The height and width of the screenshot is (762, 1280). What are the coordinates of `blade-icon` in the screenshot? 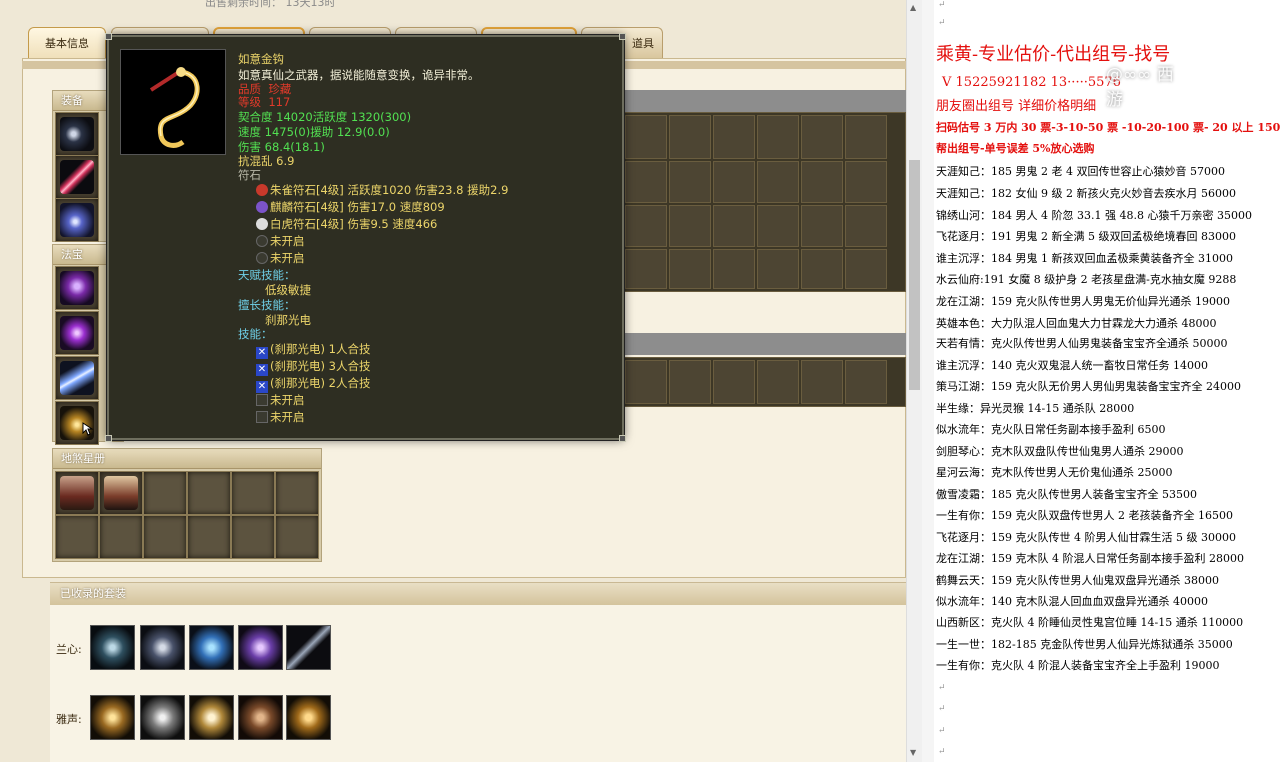 It's located at (308, 647).